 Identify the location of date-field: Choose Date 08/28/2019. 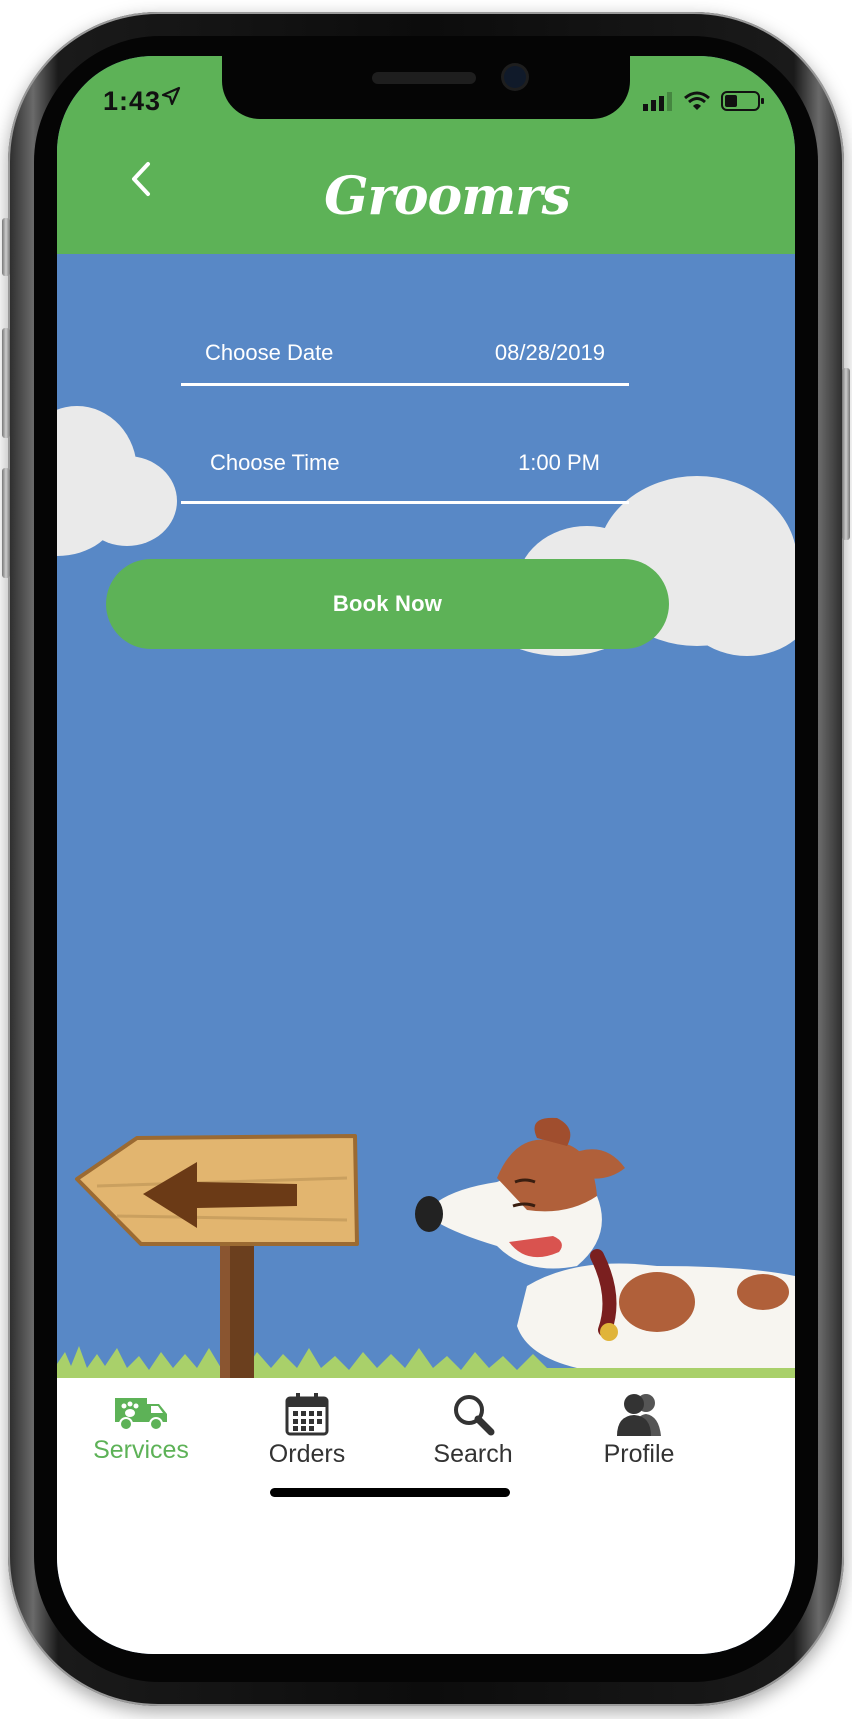
(405, 353).